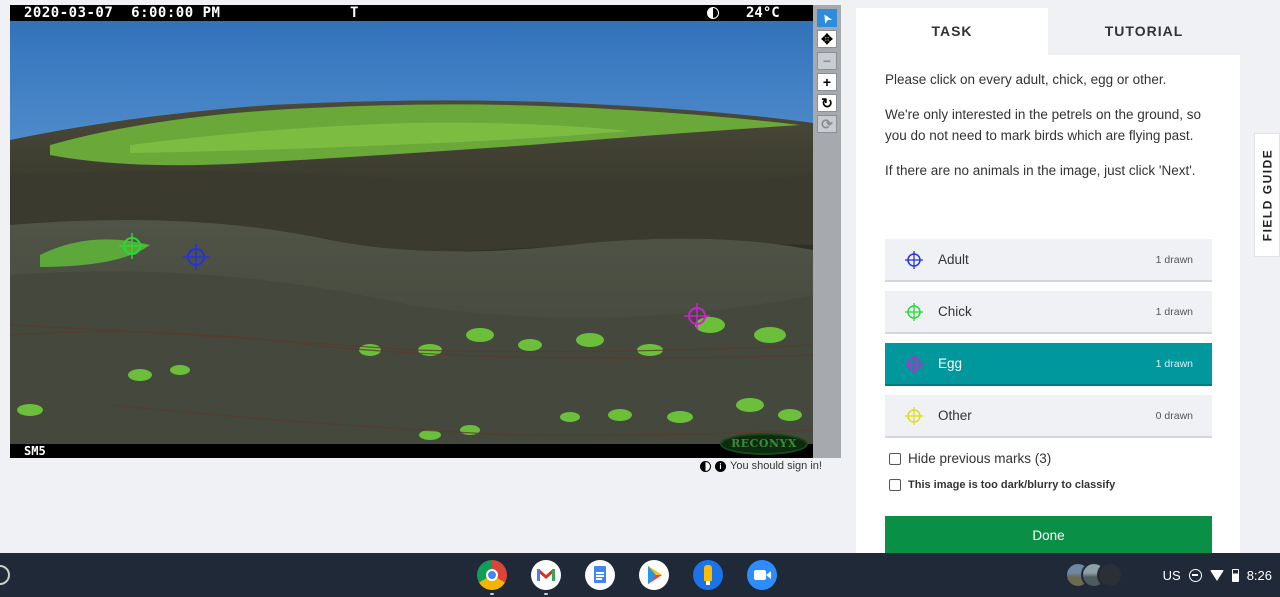  I want to click on pointer-tool: ➤, so click(827, 18).